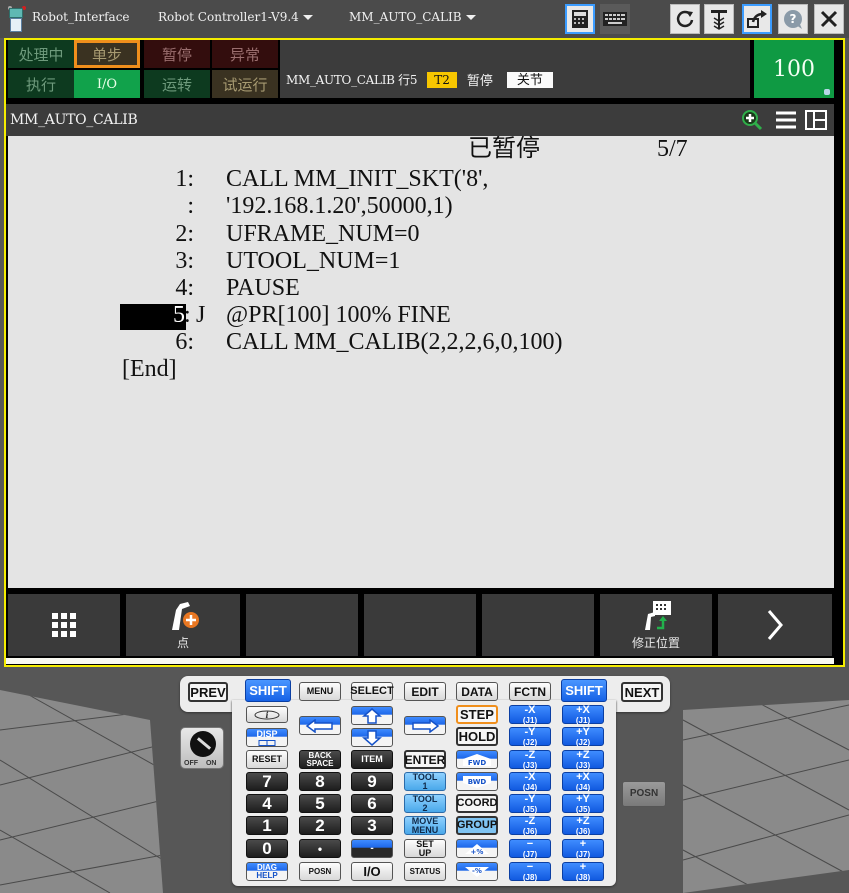 This screenshot has height=893, width=849. Describe the element at coordinates (793, 19) in the screenshot. I see `help-button: ?` at that location.